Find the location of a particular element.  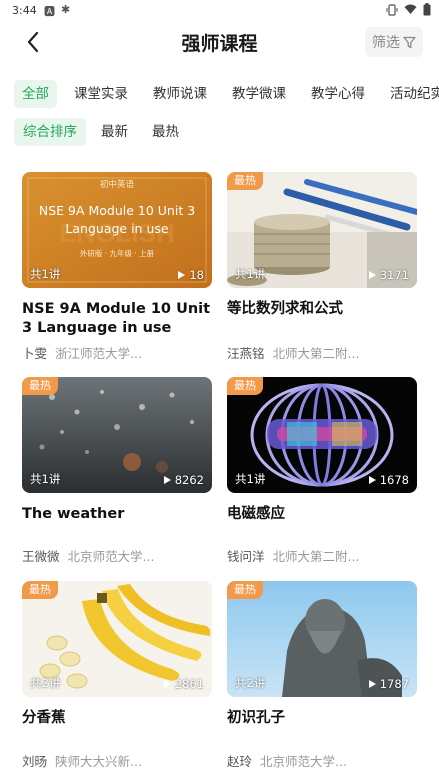

notification-a-icon: 🅰 is located at coordinates (49, 11).